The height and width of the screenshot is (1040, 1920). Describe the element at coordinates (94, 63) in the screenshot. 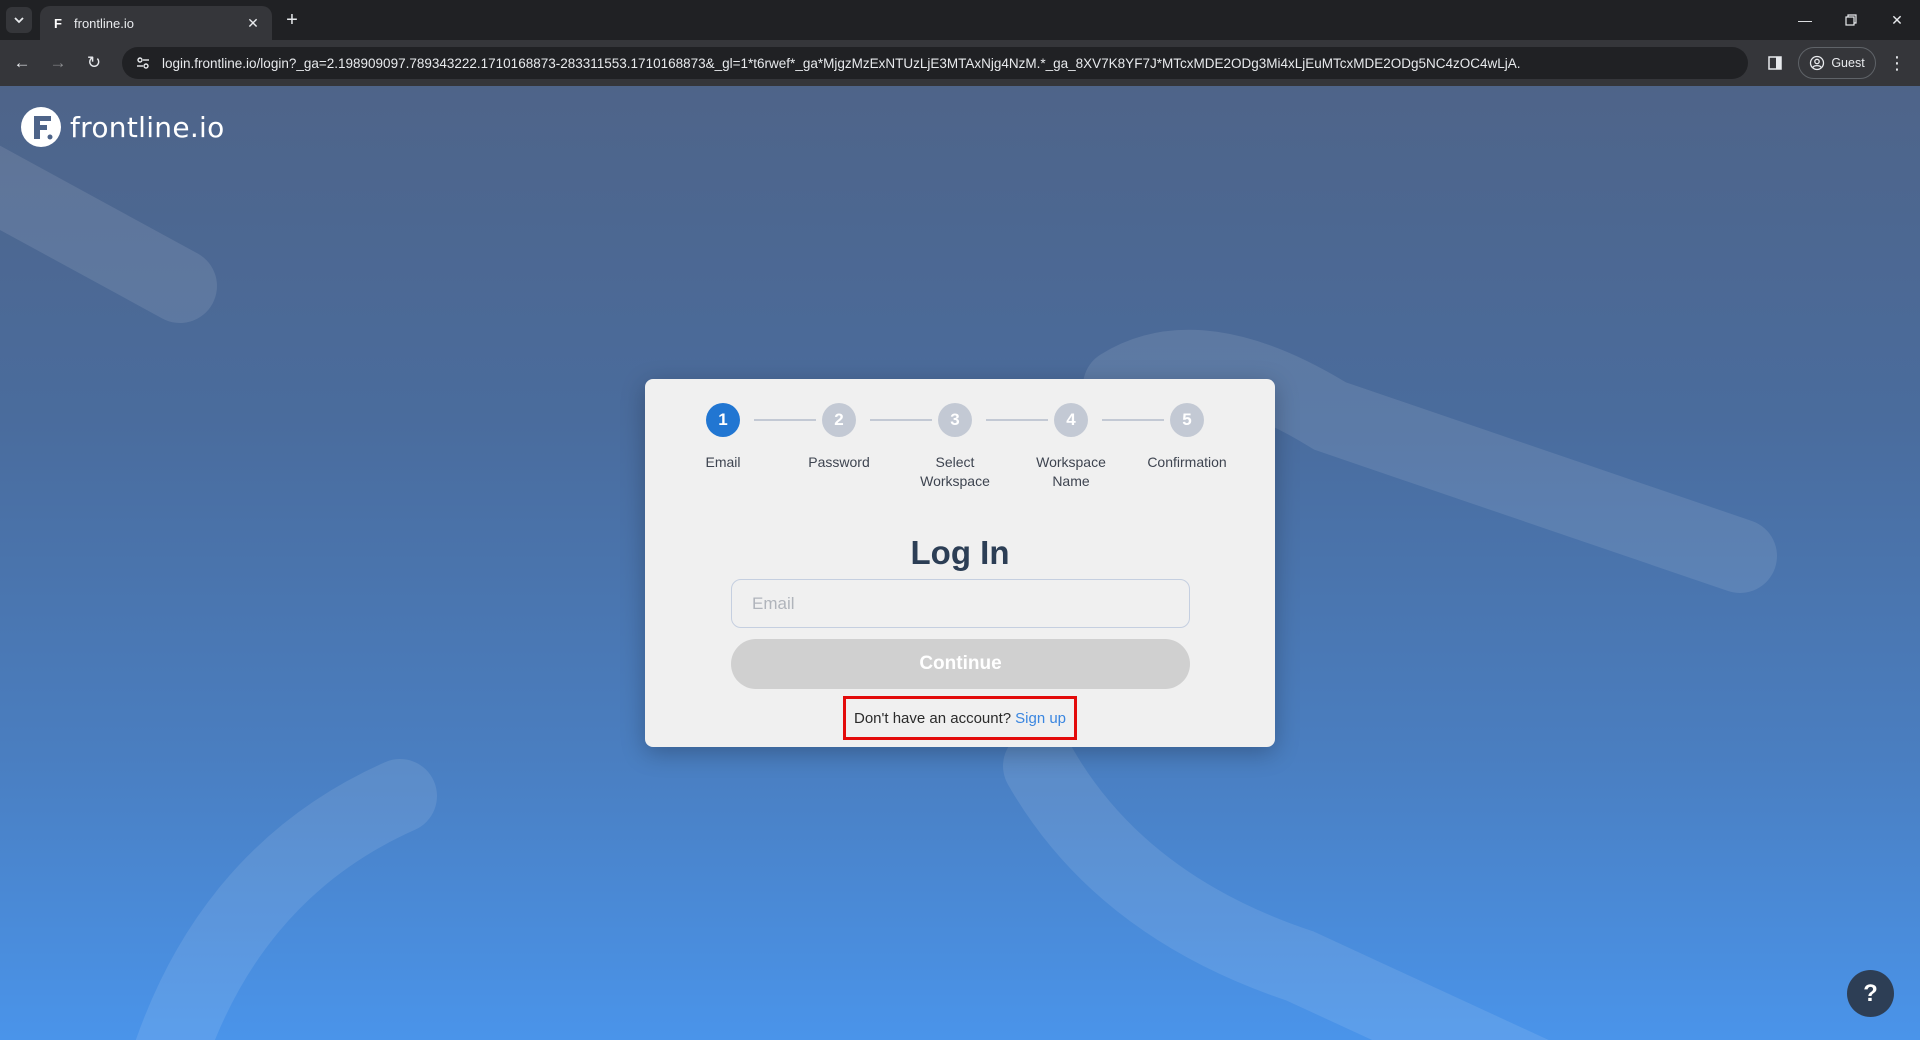

I see `reload-icon: ↻` at that location.